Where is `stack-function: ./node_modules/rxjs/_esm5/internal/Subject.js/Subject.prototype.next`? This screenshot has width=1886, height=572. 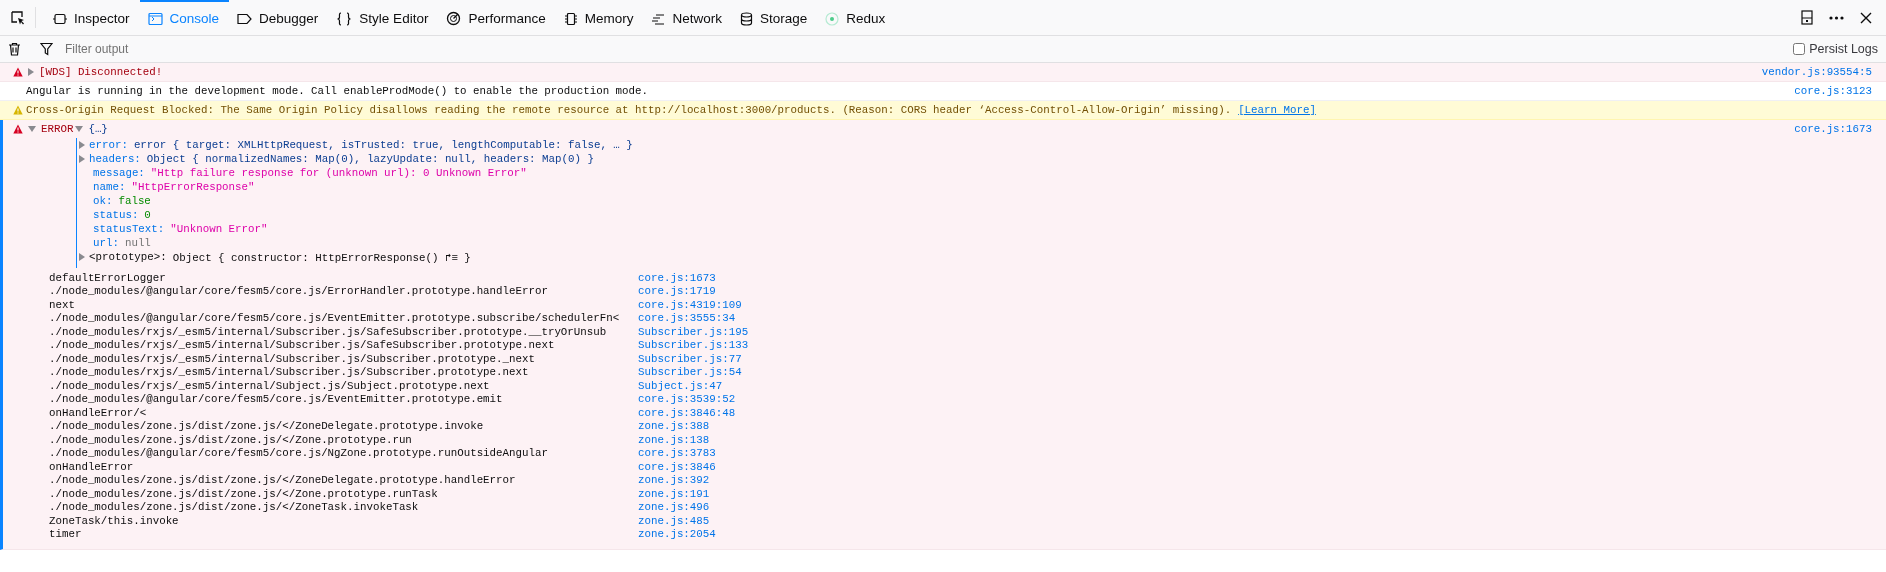
stack-function: ./node_modules/rxjs/_esm5/internal/Subject.js/Subject.prototype.next is located at coordinates (270, 385).